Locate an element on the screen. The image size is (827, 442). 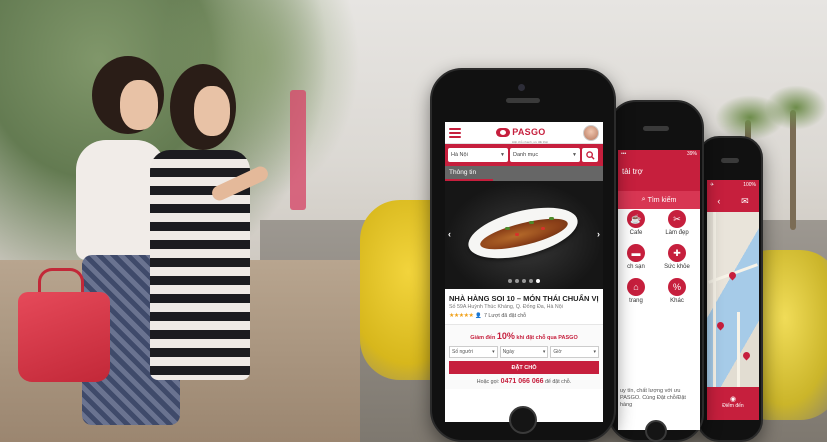
percent-icon: % is located at coordinates (677, 287).